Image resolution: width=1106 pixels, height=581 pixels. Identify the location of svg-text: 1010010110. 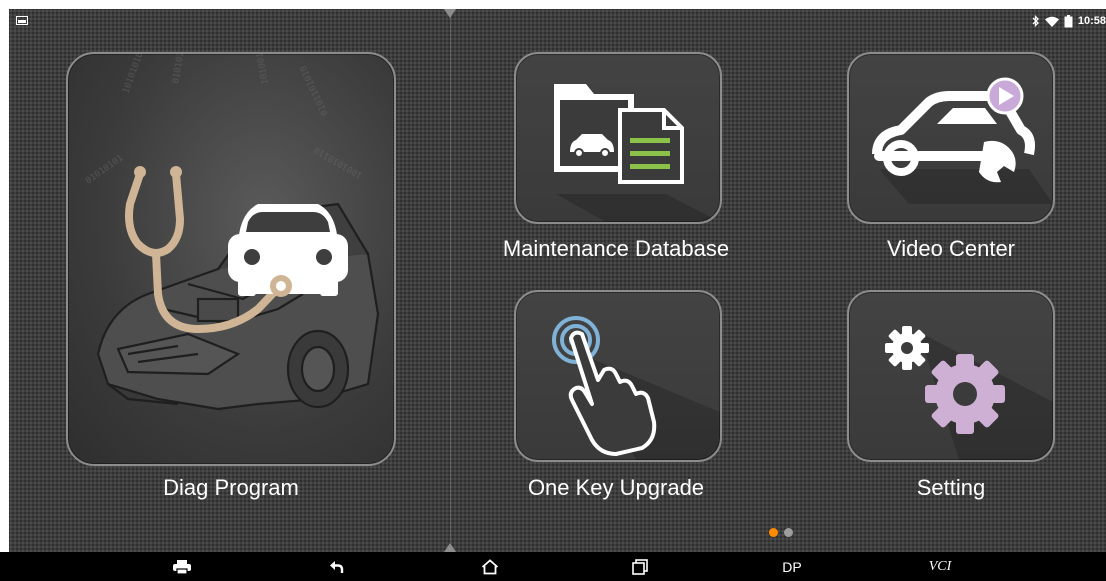
(261, 69).